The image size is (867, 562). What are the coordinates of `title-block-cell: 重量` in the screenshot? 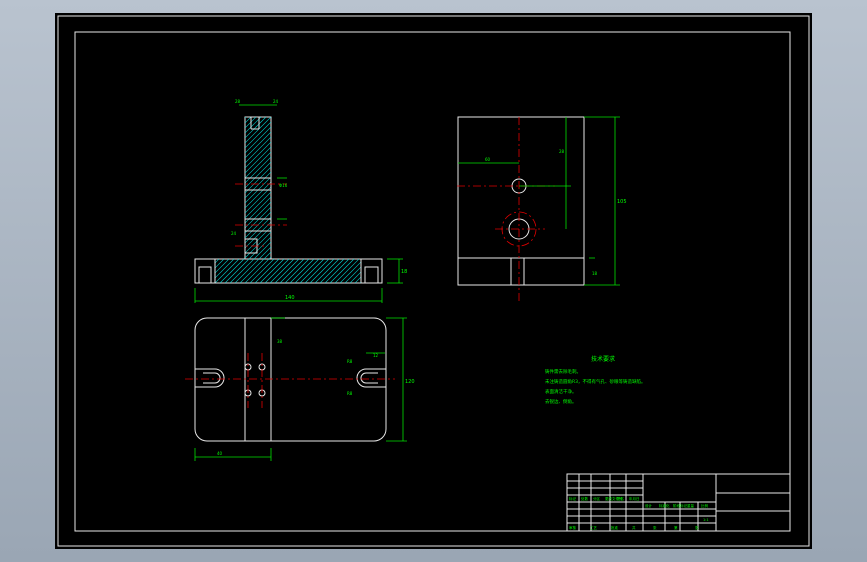 It's located at (691, 505).